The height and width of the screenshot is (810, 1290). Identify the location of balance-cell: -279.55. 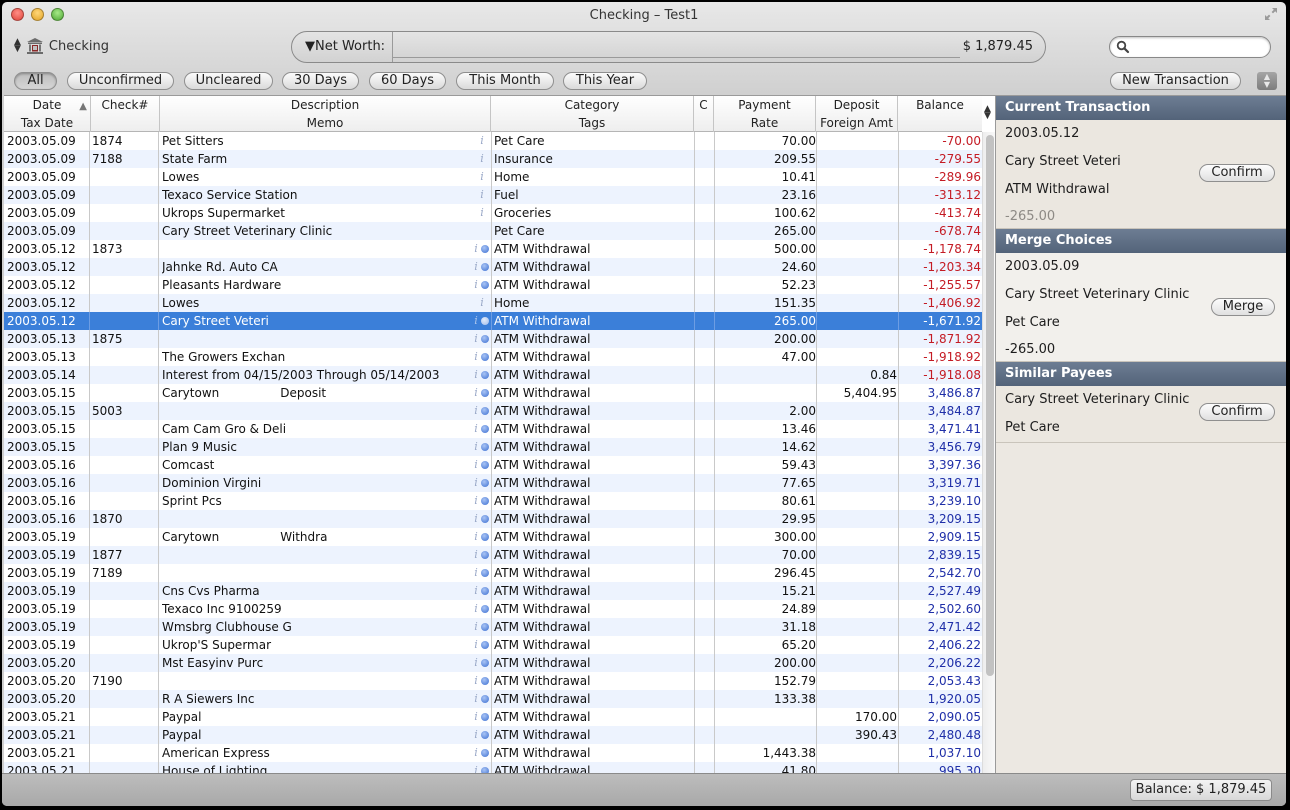
(941, 159).